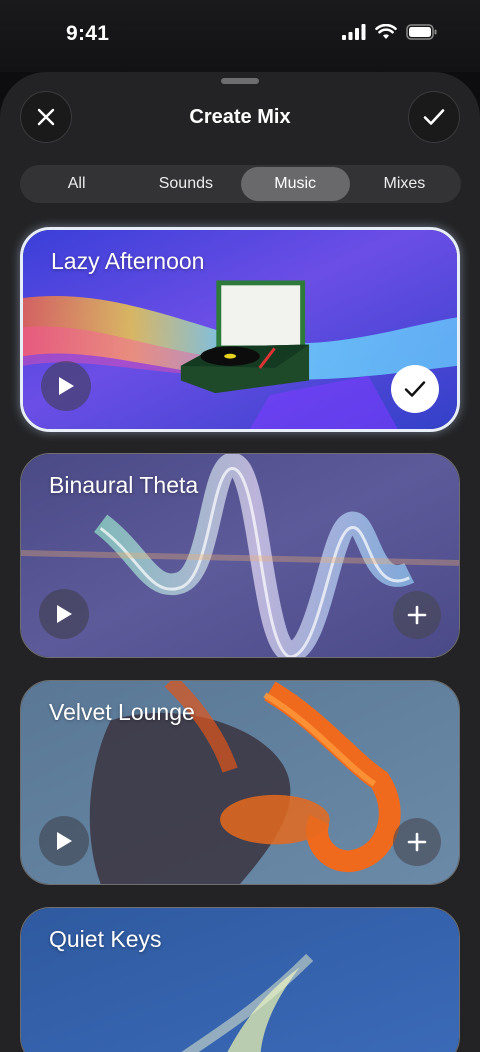  What do you see at coordinates (105, 939) in the screenshot?
I see `card-title: Quiet Keys` at bounding box center [105, 939].